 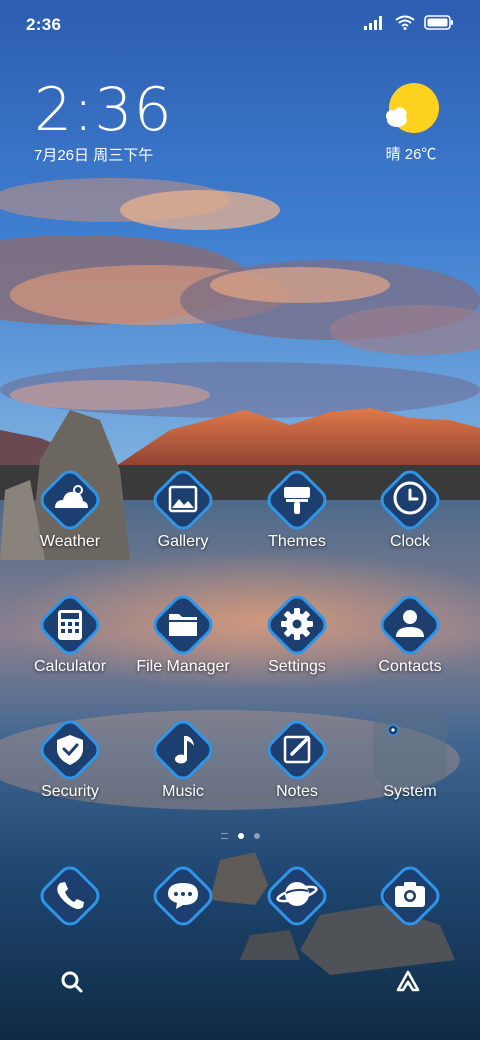 I want to click on camera-icon, so click(x=410, y=896).